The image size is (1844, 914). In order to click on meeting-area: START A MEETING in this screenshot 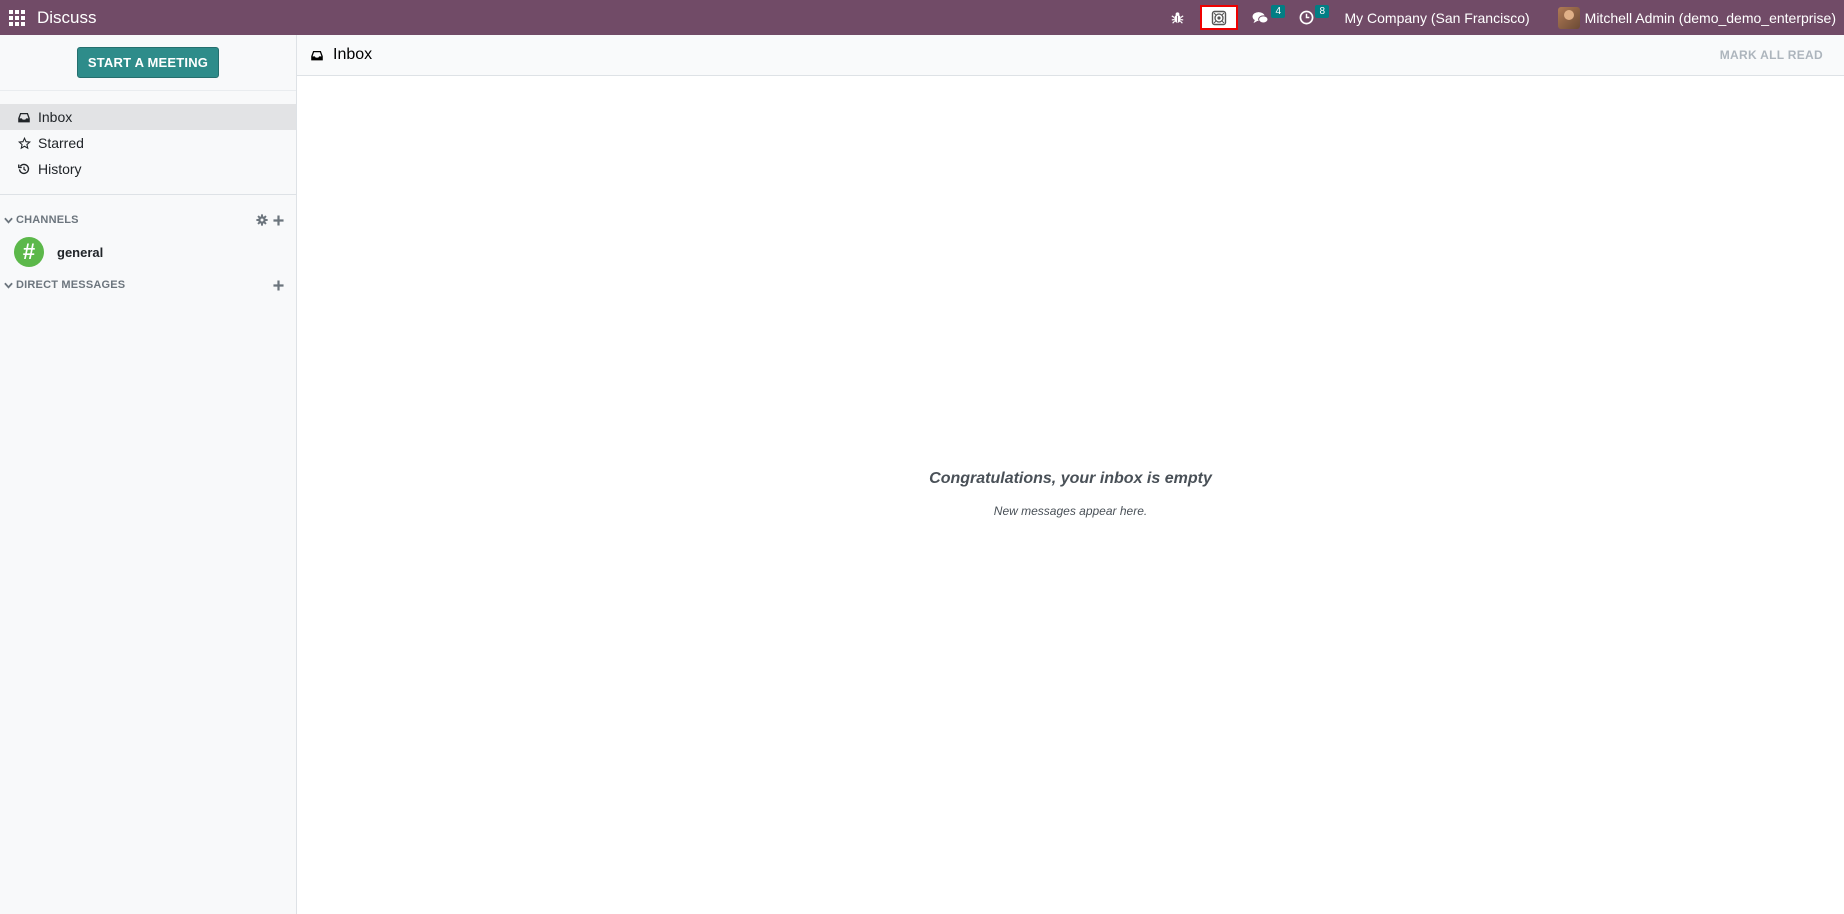, I will do `click(148, 63)`.